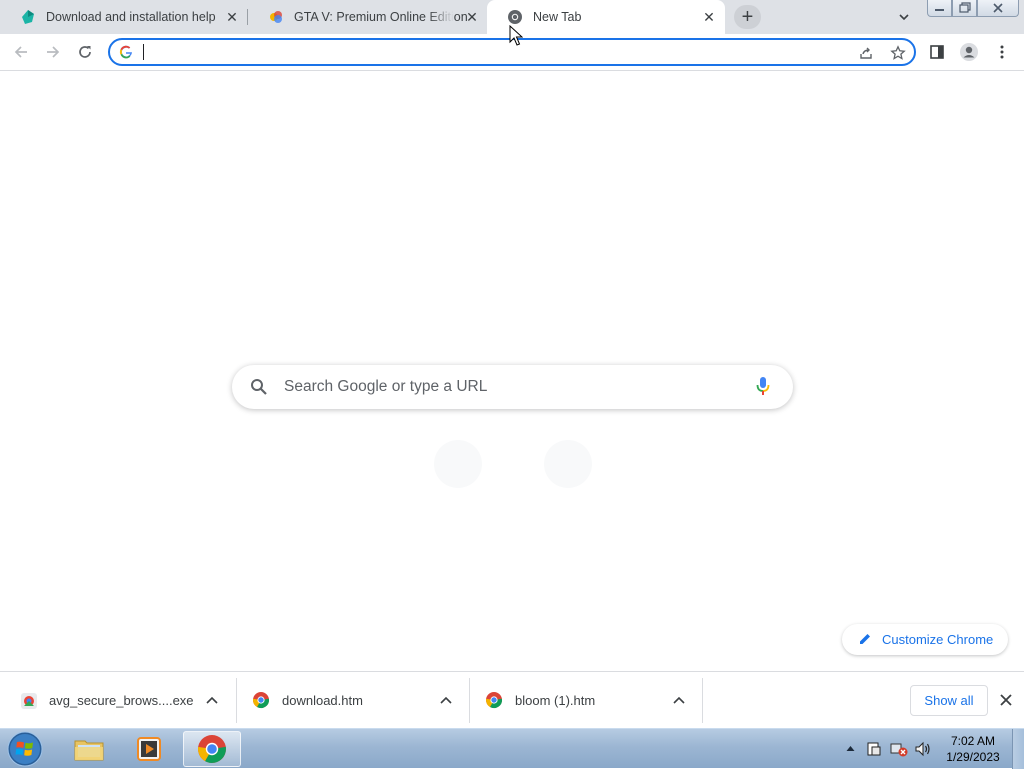 The image size is (1024, 773). I want to click on reload-icon, so click(85, 52).